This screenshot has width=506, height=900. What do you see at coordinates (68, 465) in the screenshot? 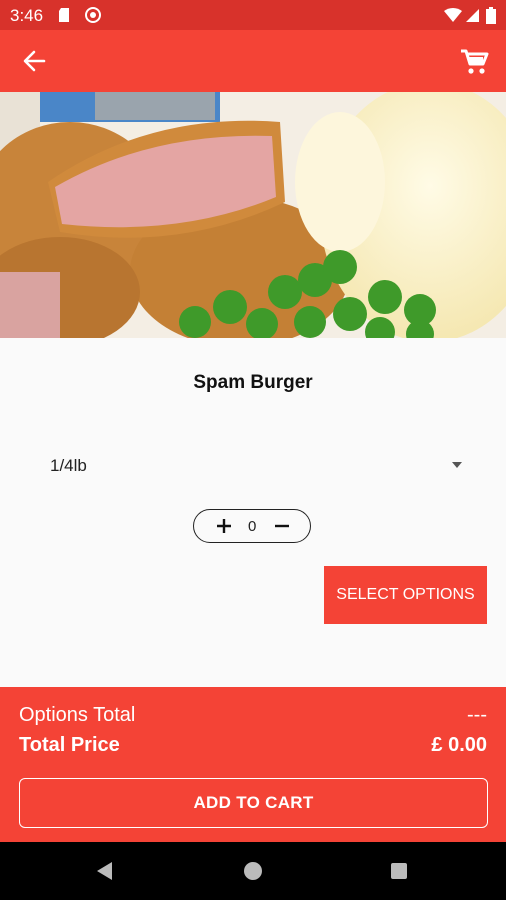
I see `size-dropdown-value: 1/4lb` at bounding box center [68, 465].